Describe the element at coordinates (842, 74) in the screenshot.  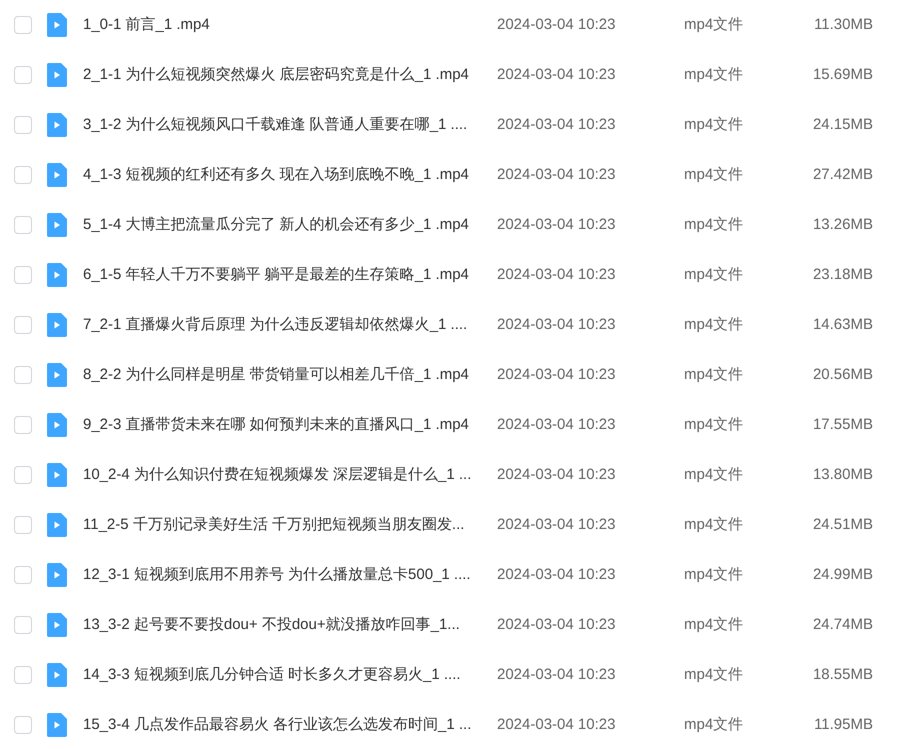
I see `file-size: 15.69MB` at that location.